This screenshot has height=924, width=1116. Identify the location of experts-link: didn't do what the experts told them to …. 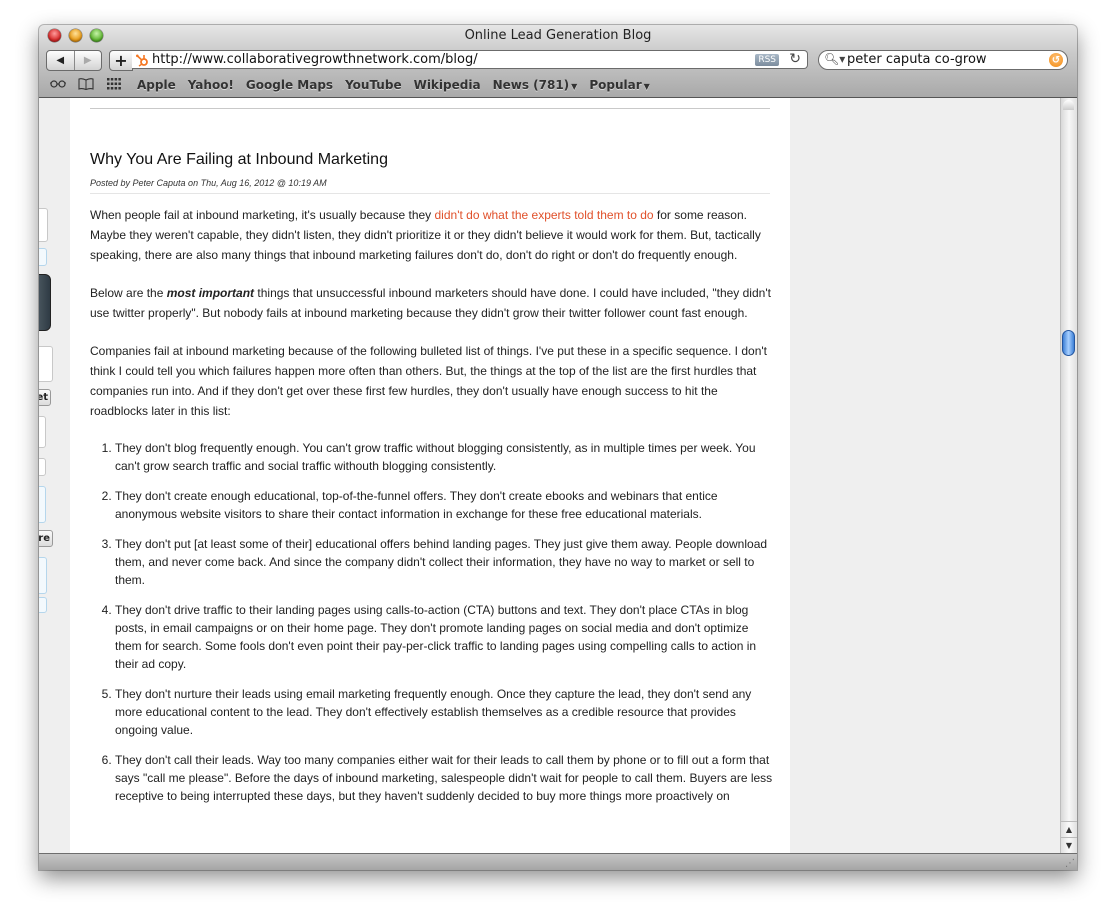
(544, 215).